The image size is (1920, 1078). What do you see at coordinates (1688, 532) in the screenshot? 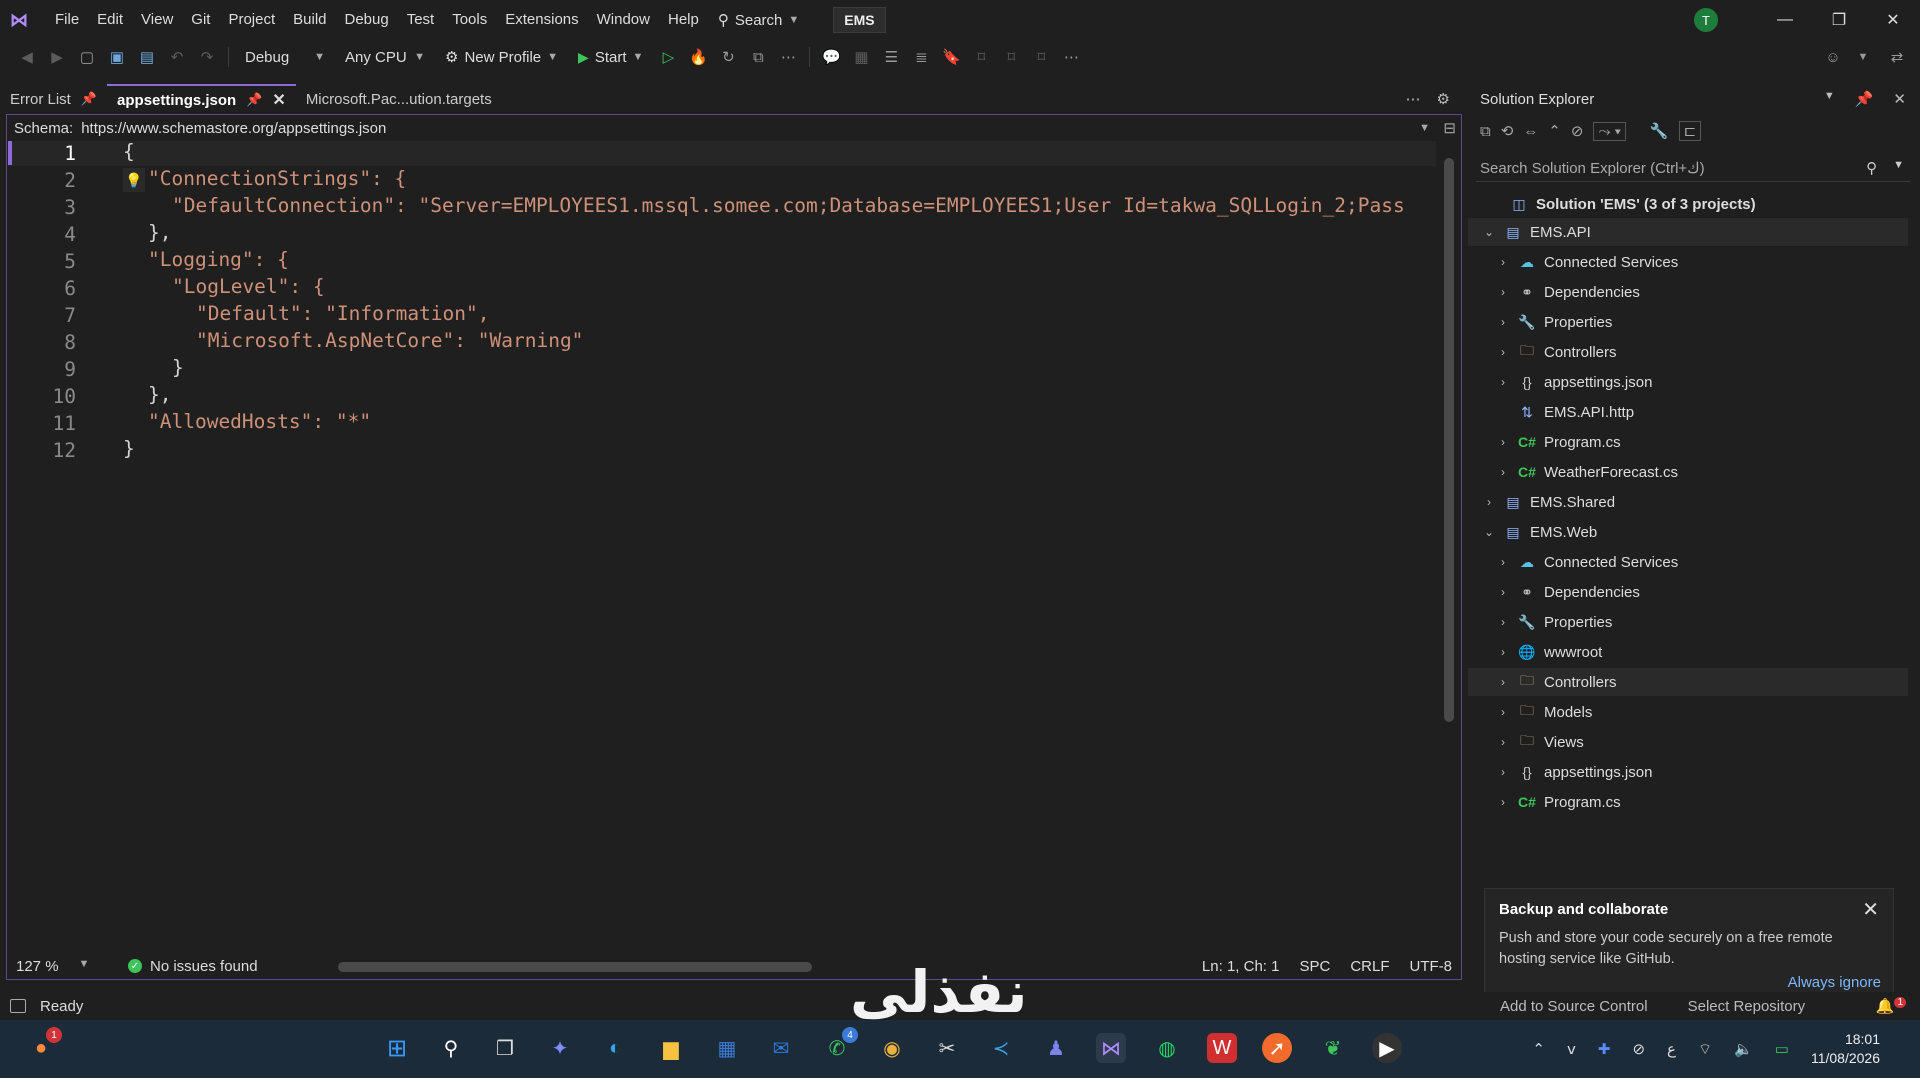
I see `tree-item-ems-web: ⌄ ▤ EMS.Web` at bounding box center [1688, 532].